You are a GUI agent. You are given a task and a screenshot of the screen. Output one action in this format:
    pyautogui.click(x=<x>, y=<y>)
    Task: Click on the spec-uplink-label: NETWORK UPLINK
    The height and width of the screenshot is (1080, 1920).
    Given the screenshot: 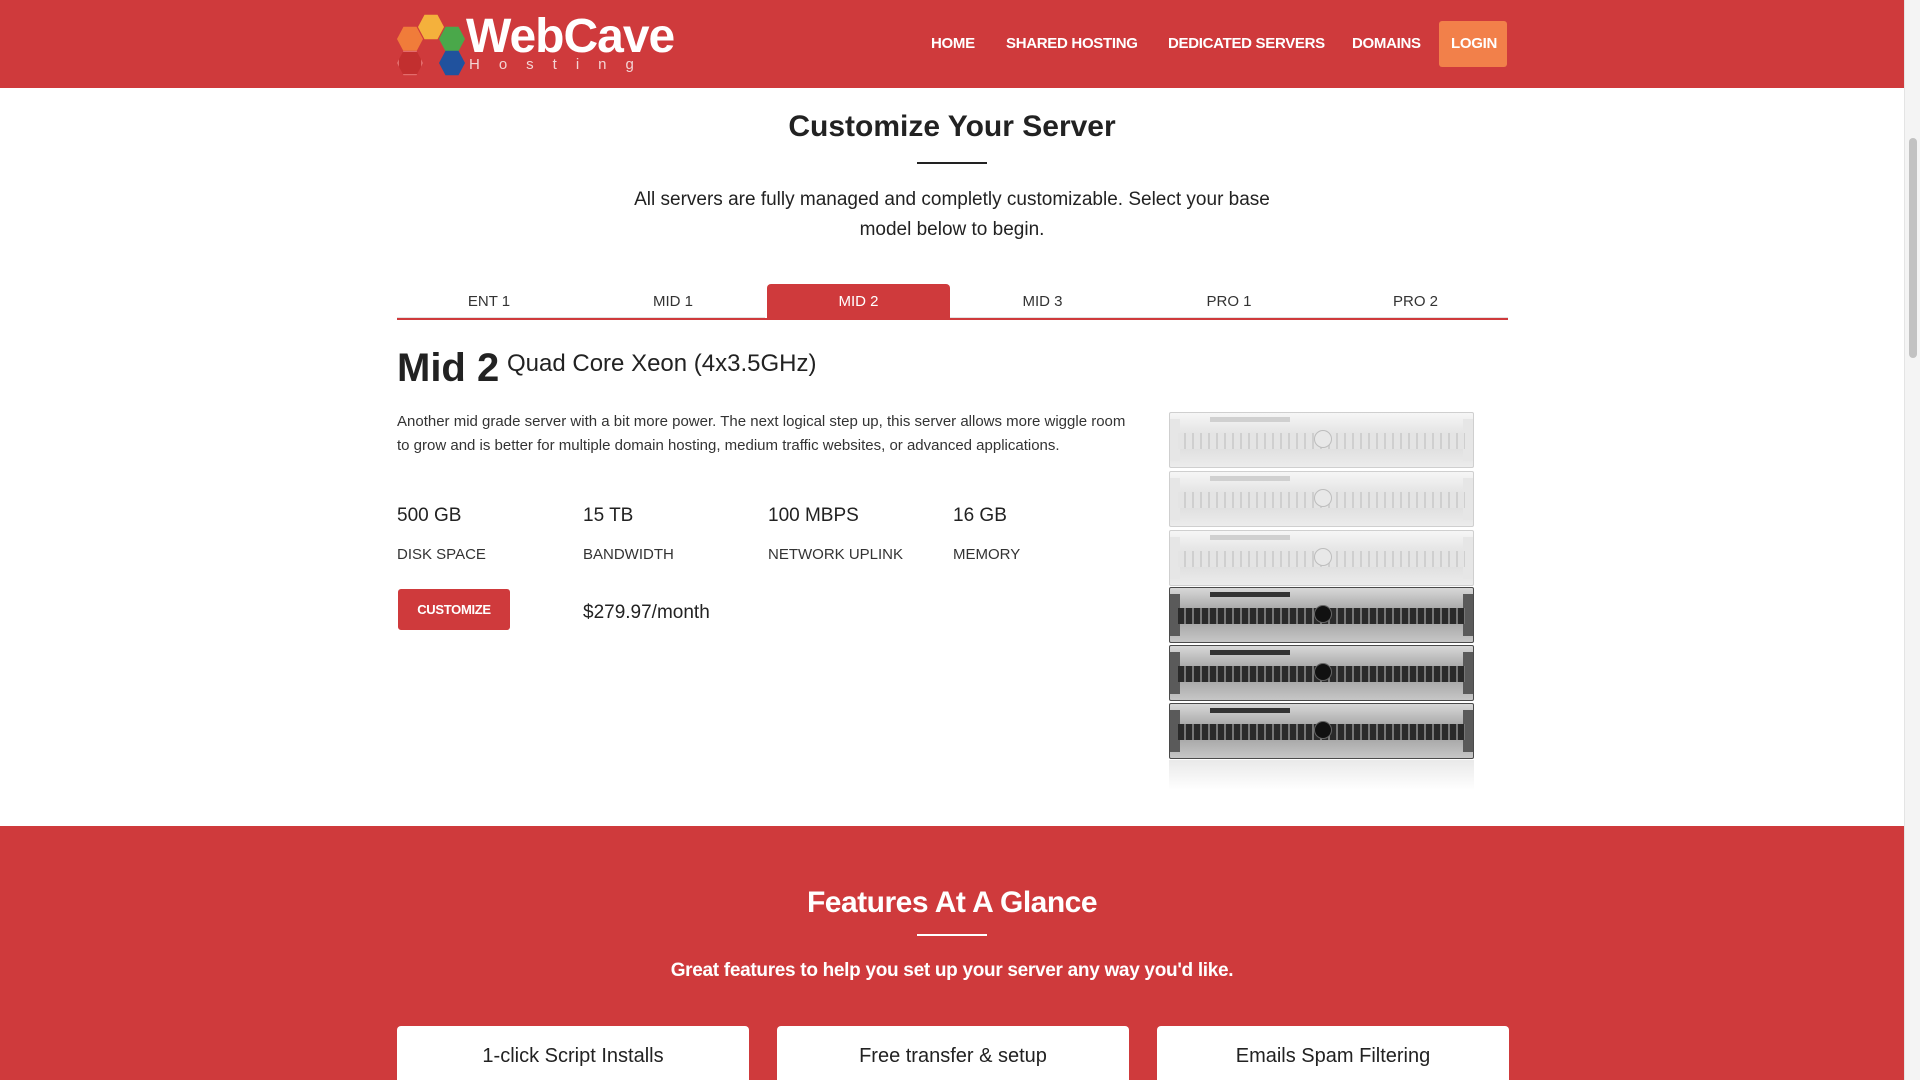 What is the action you would take?
    pyautogui.click(x=836, y=554)
    